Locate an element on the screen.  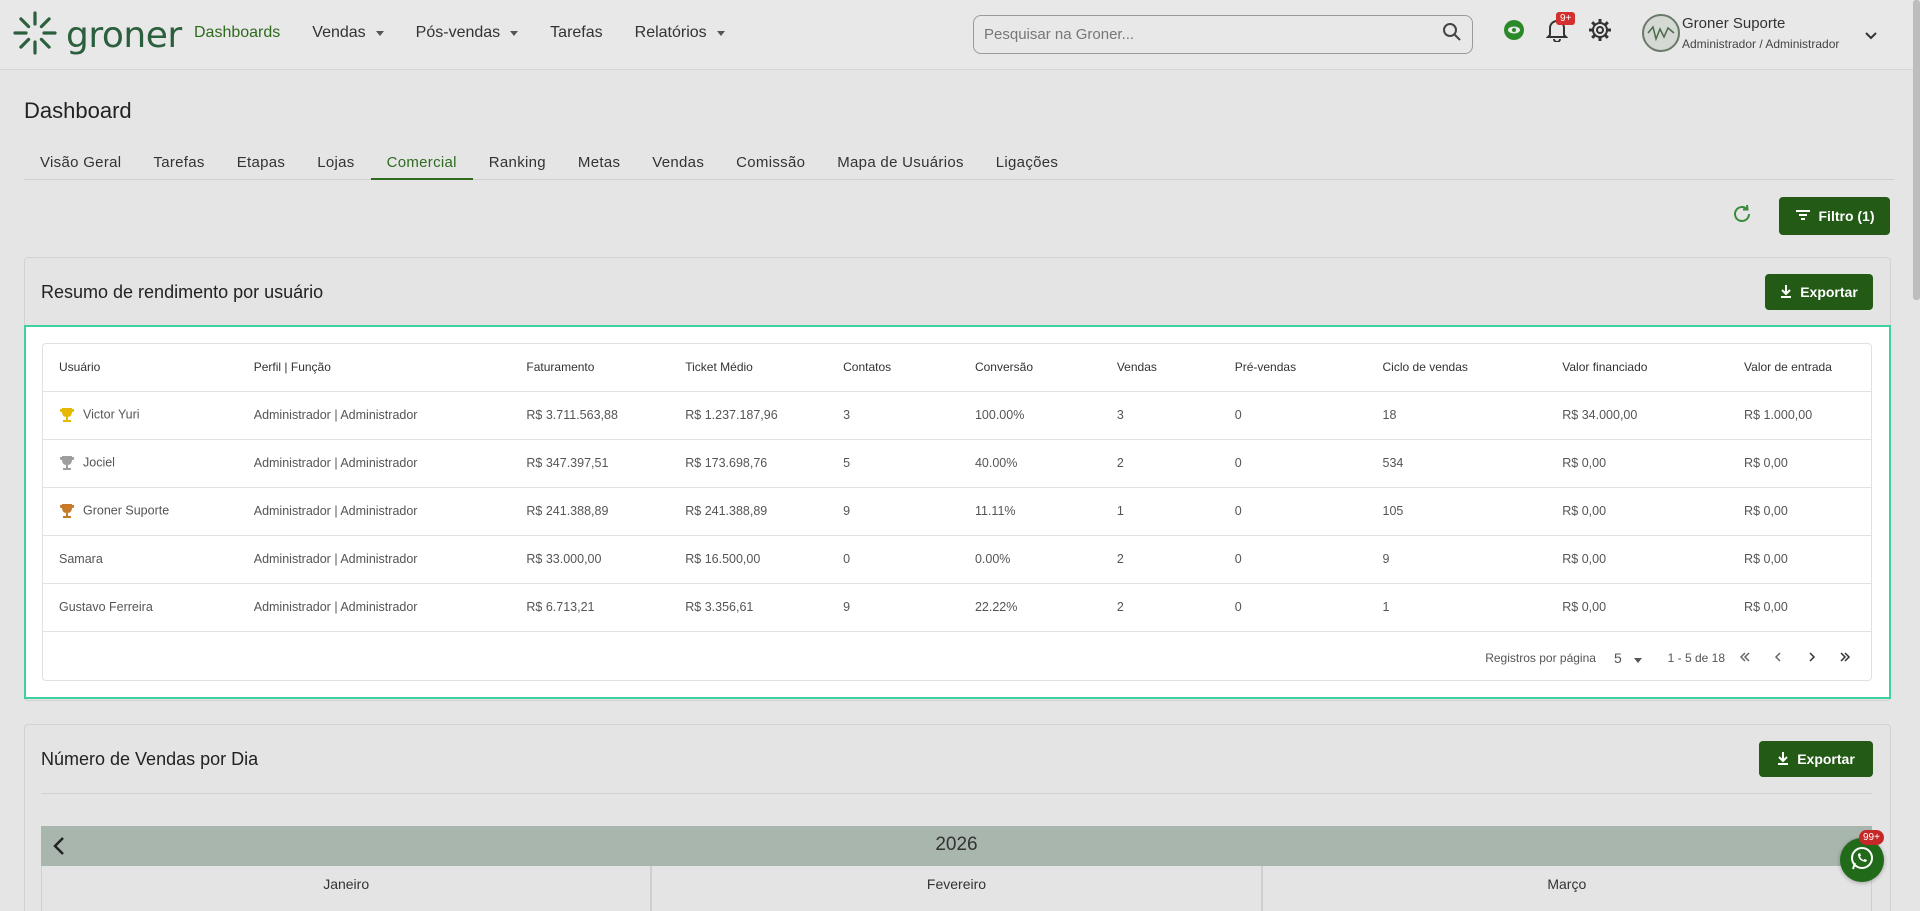
table-cell-profile: Administrador | Administrador is located at coordinates (374, 415).